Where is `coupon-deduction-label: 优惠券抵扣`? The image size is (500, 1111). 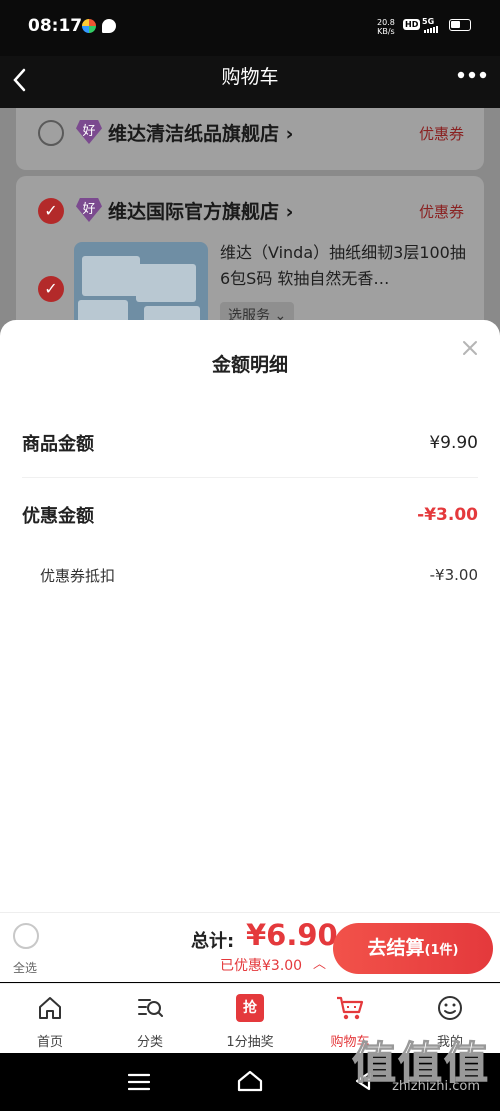
coupon-deduction-label: 优惠券抵扣 is located at coordinates (78, 575).